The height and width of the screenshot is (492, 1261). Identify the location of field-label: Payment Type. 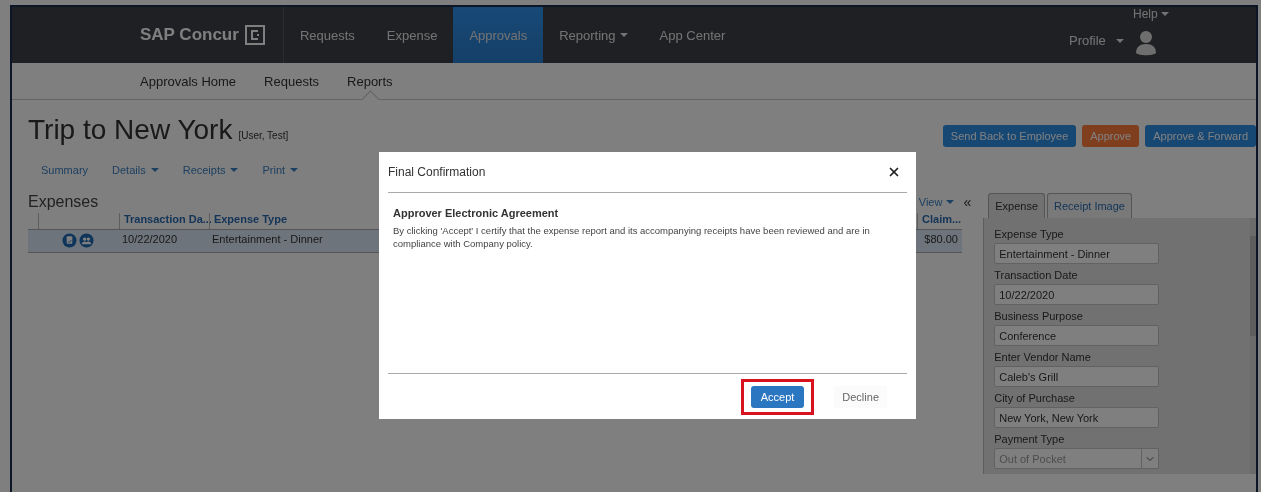
(1030, 439).